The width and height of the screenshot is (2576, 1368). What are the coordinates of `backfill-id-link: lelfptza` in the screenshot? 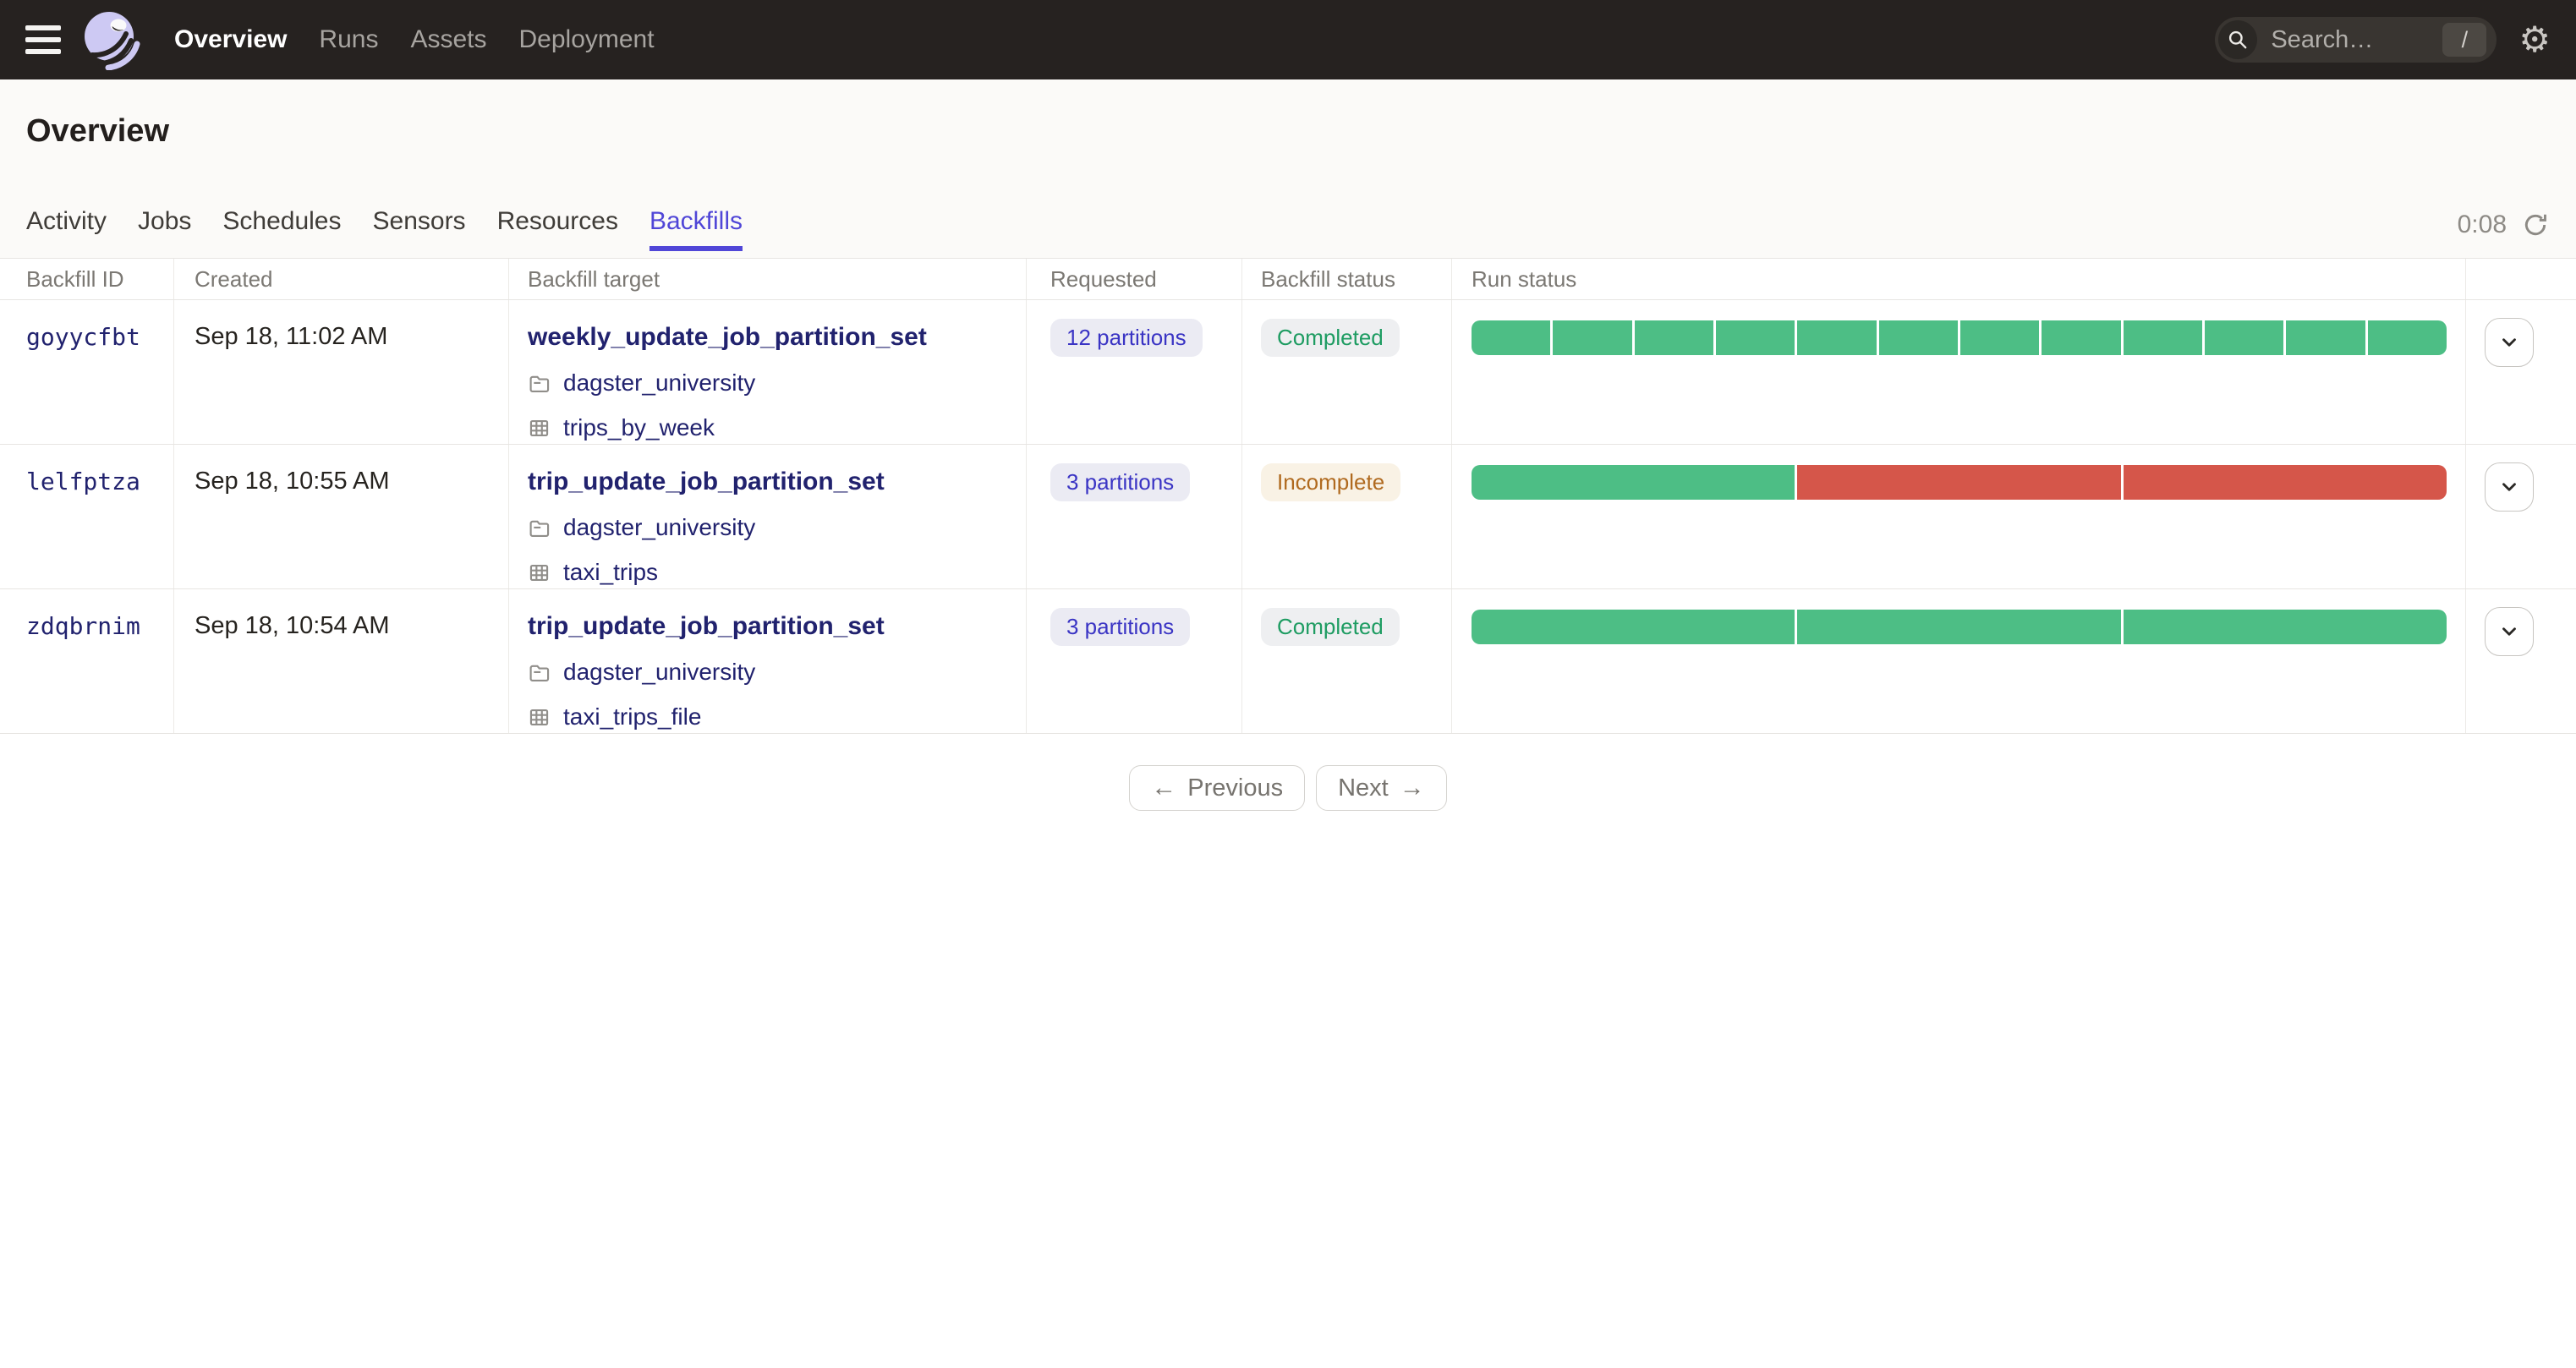 It's located at (83, 482).